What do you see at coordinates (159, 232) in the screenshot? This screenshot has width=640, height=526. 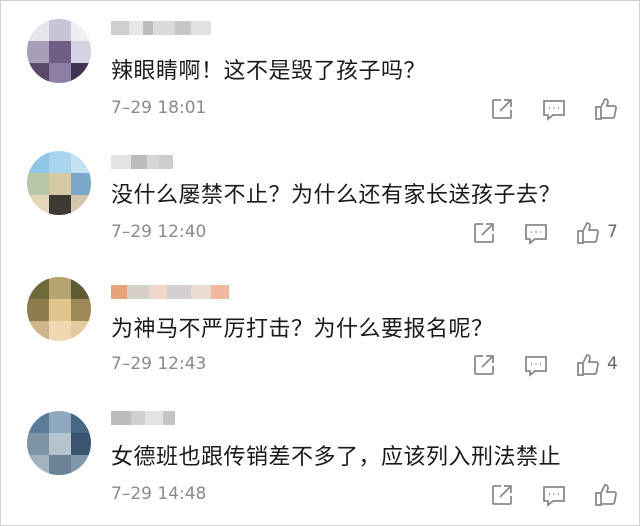 I see `comment-time: 7–29 12:40` at bounding box center [159, 232].